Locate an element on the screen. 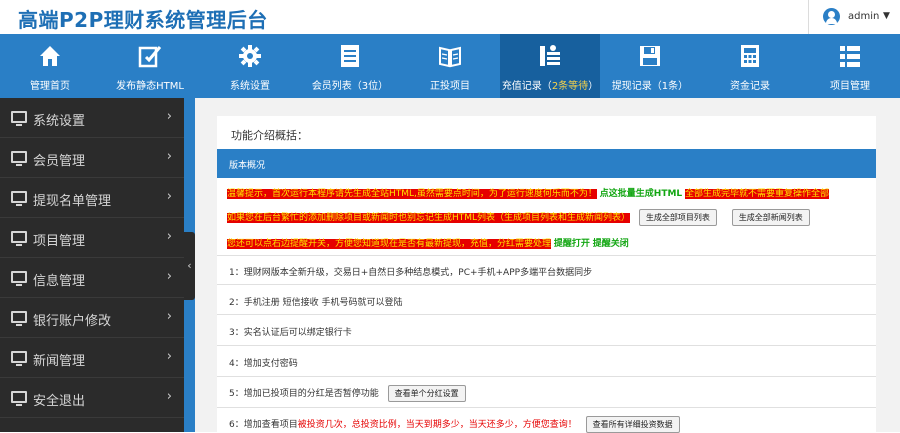  sidebar-item-bank-account: 银行账户修改 › is located at coordinates (92, 318).